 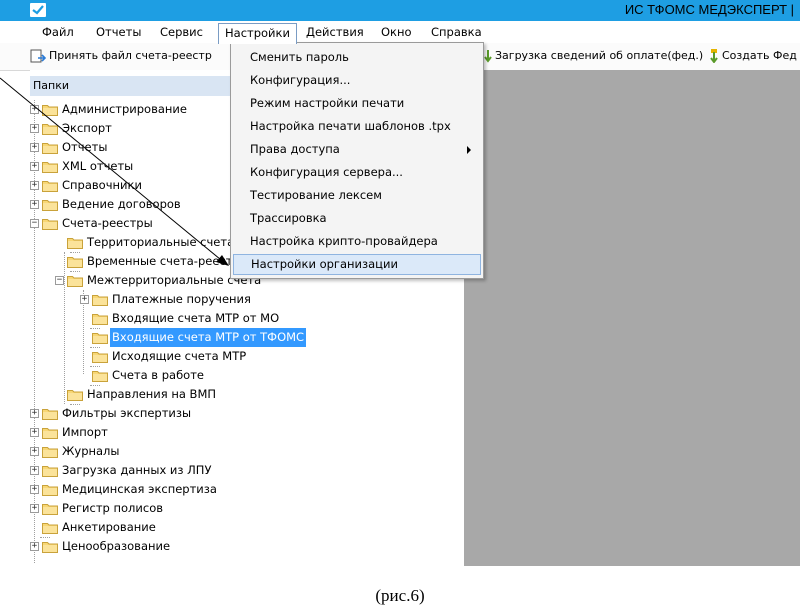 I want to click on tree-node-label: Направления на ВМП, so click(x=152, y=394).